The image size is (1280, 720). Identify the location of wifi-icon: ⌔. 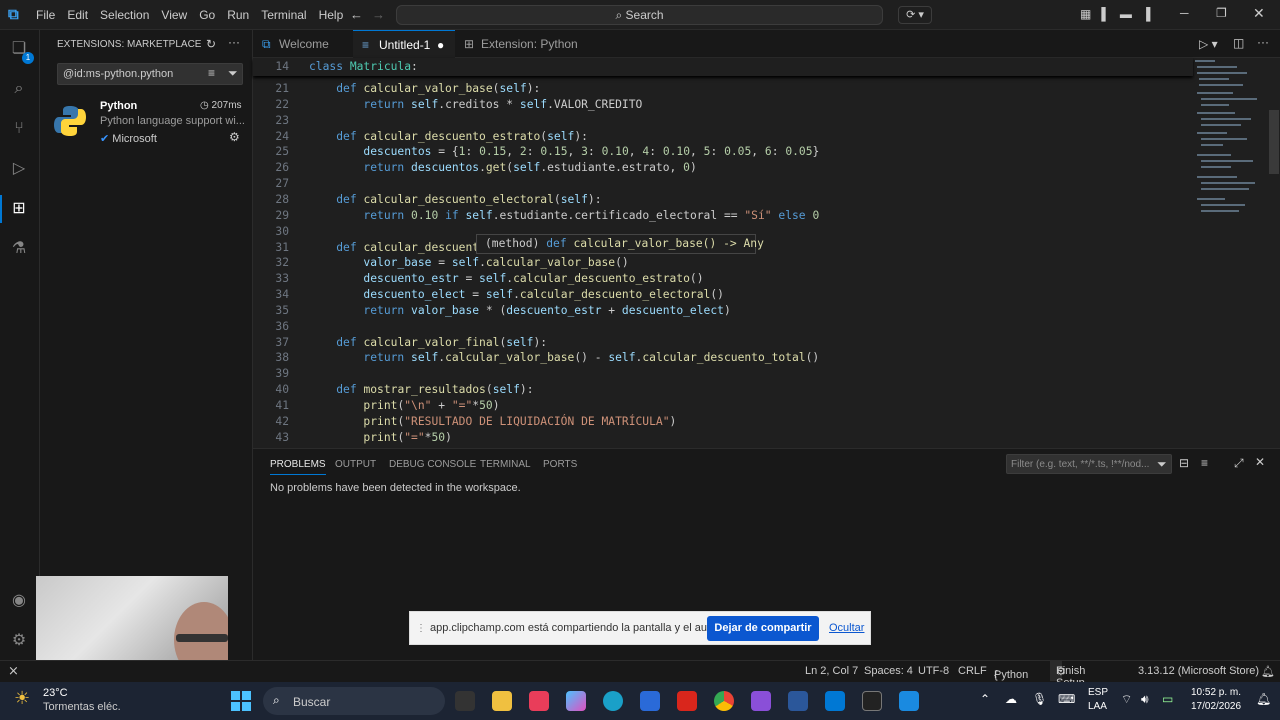
(1126, 699).